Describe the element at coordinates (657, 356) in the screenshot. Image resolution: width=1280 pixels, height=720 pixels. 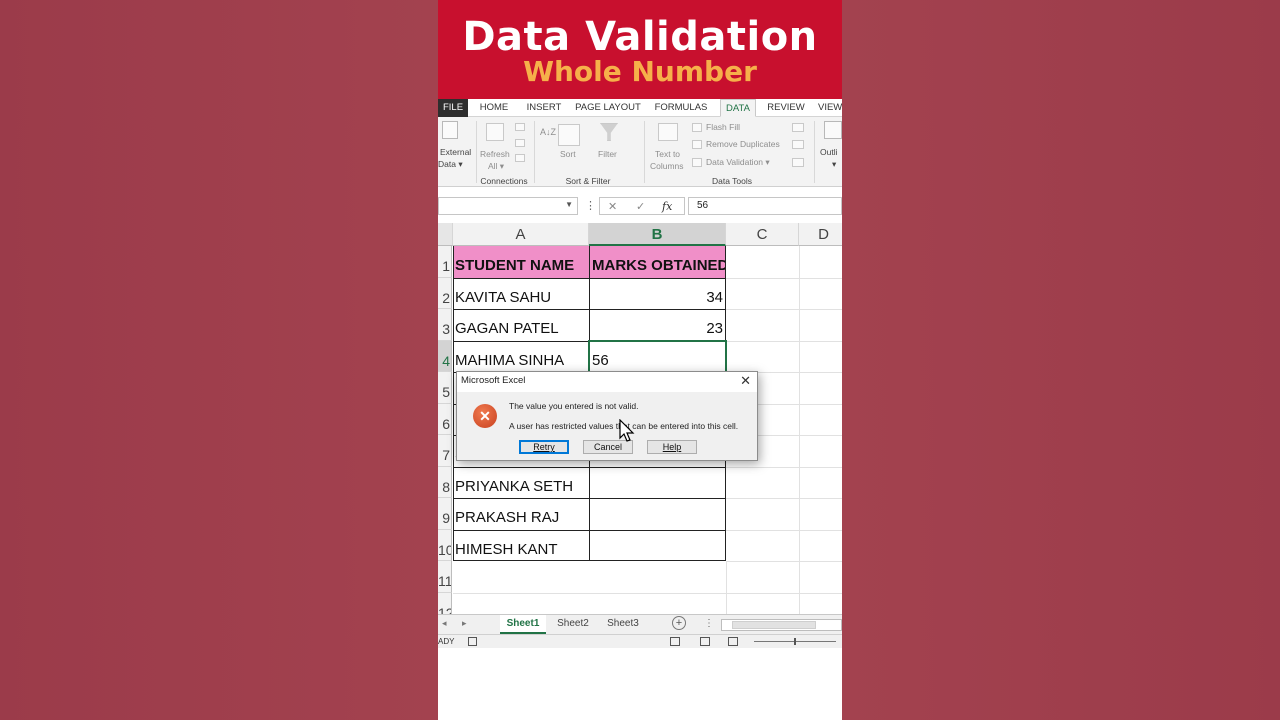
I see `active-cell-outline` at that location.